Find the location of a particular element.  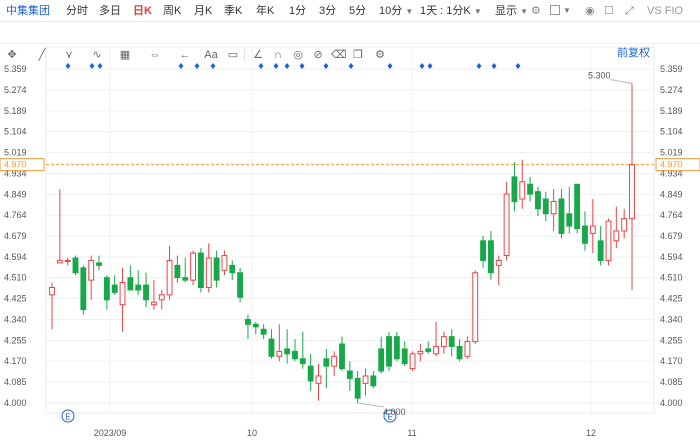

settings-gear-icon: ⚙ is located at coordinates (536, 11).